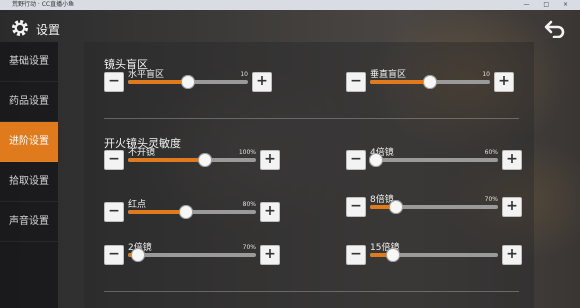 This screenshot has width=580, height=308. Describe the element at coordinates (29, 142) in the screenshot. I see `sidebar-item-advanced: 进阶设置` at that location.